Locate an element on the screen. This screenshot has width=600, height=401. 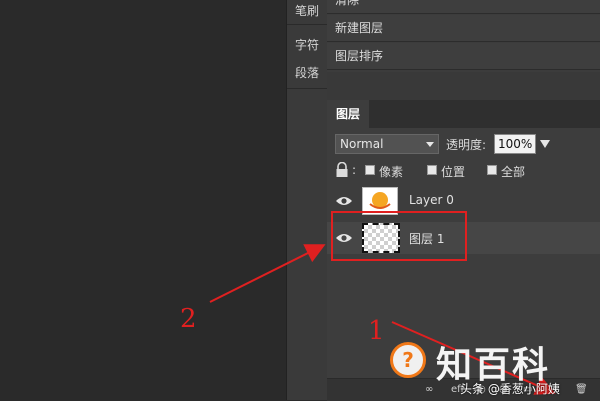
annotation-label-1: 1 is located at coordinates (376, 331).